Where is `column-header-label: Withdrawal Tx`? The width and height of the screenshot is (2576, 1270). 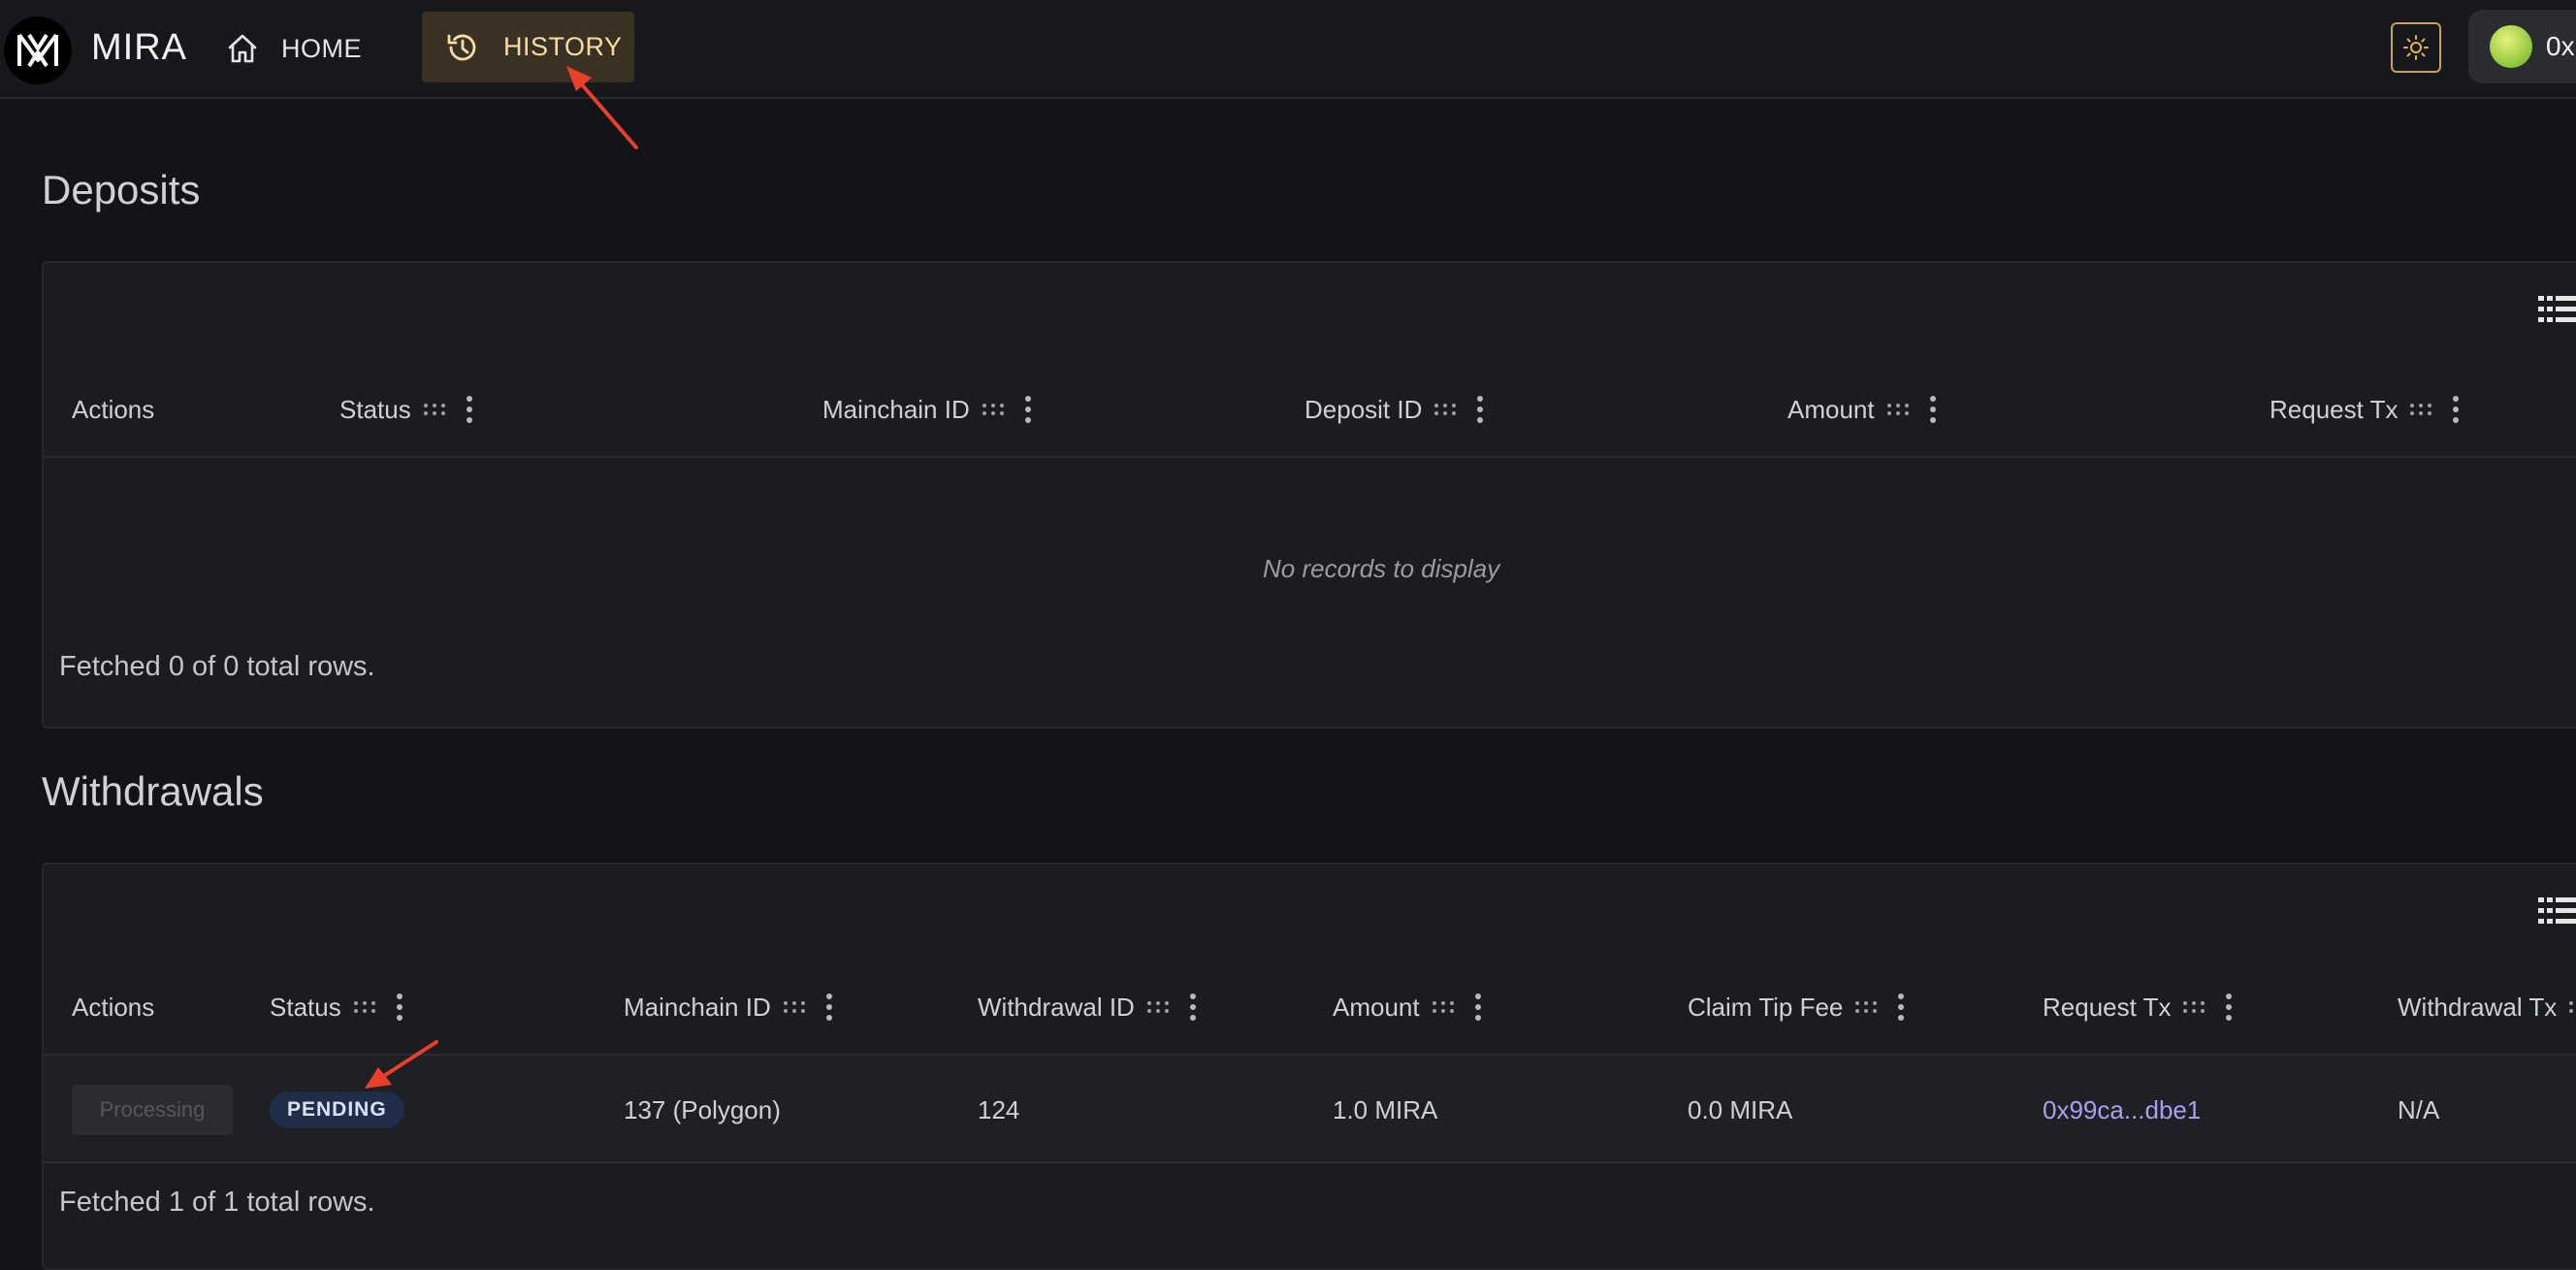 column-header-label: Withdrawal Tx is located at coordinates (2478, 1007).